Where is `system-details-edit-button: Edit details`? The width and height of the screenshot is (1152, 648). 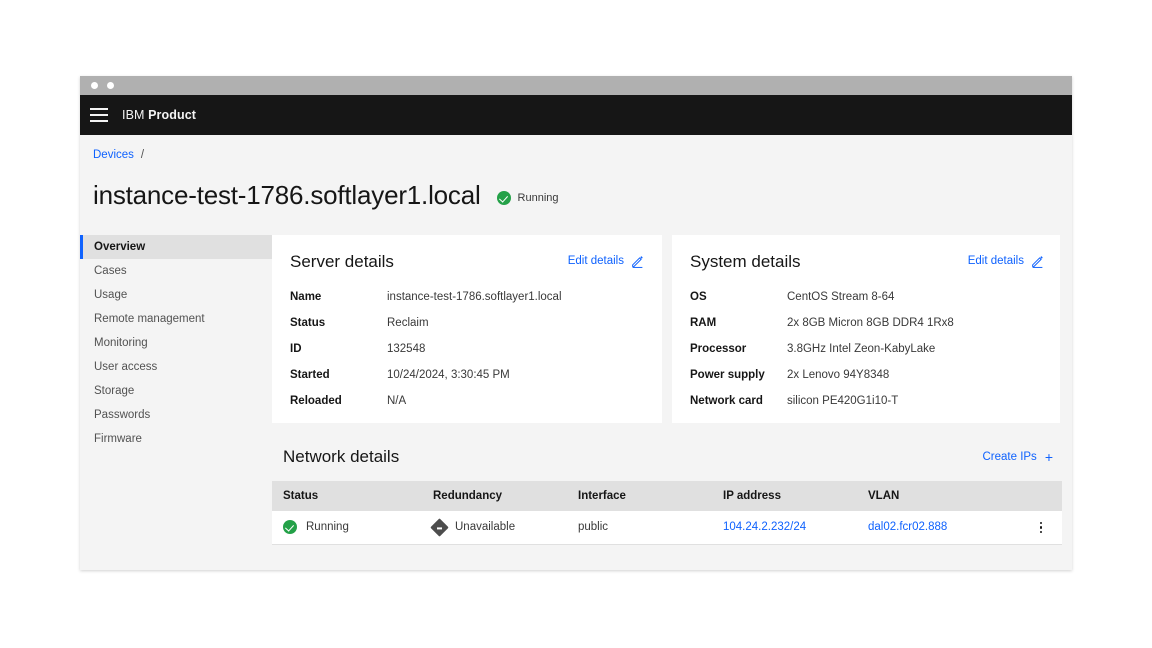
system-details-edit-button: Edit details is located at coordinates (1006, 261).